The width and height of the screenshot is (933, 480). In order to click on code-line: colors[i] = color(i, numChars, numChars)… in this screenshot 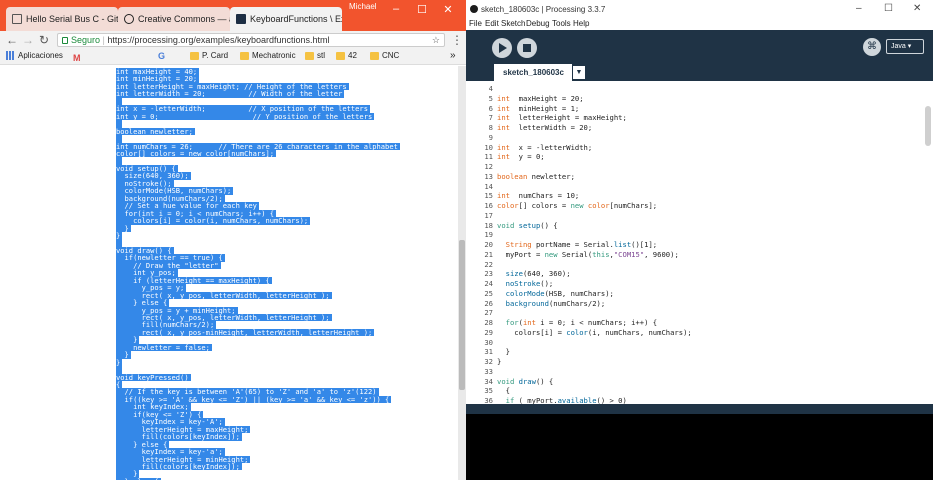, I will do `click(594, 332)`.